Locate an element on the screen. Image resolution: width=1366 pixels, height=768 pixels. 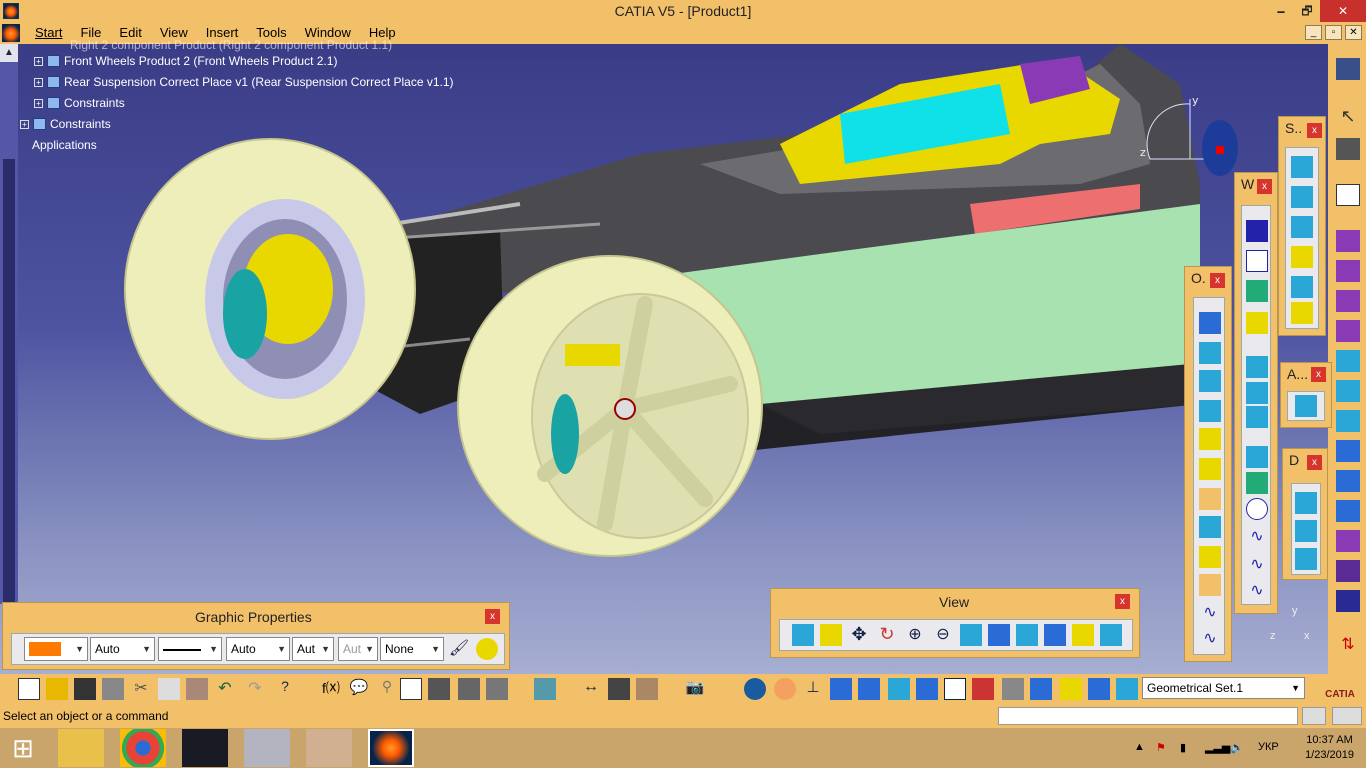
invert-orientation-icon: ∿ is located at coordinates (1210, 639).